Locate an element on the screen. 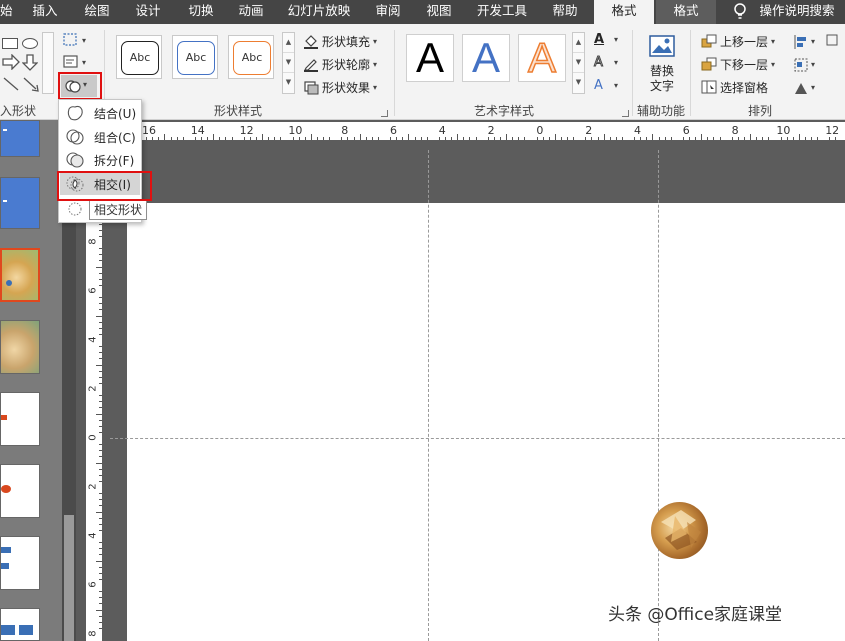  align-dropdown-icon: ▾ is located at coordinates (813, 41).